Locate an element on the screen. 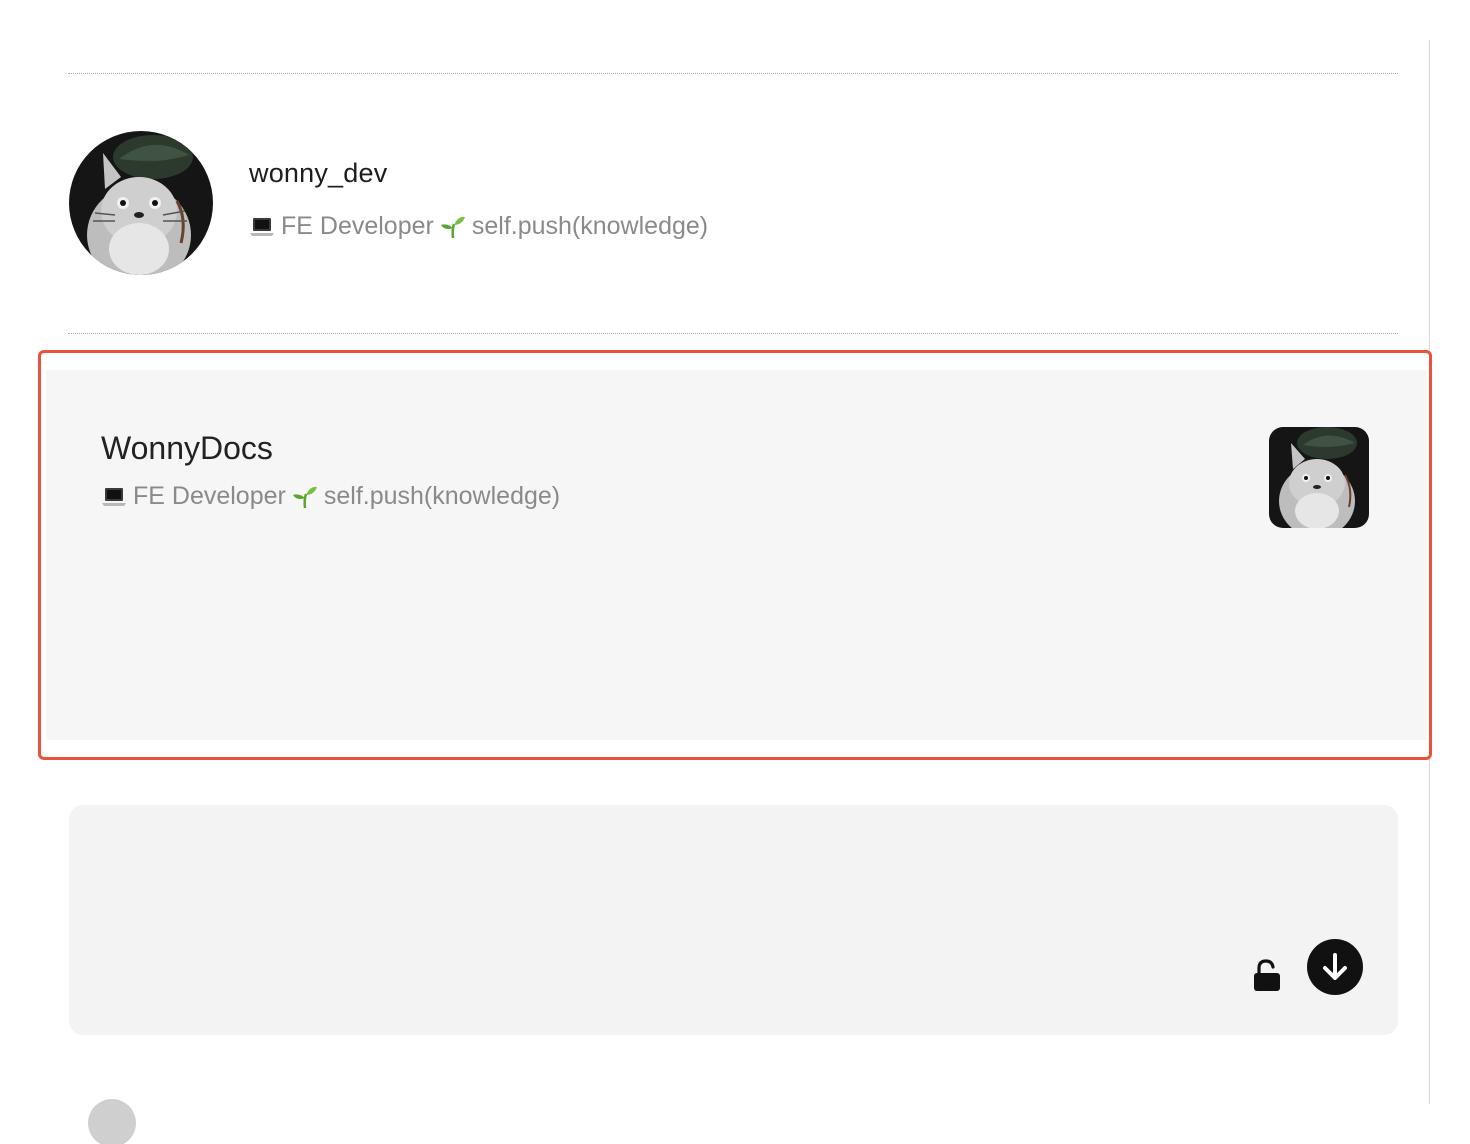 The height and width of the screenshot is (1144, 1470). arrow-down-circle-icon is located at coordinates (1335, 966).